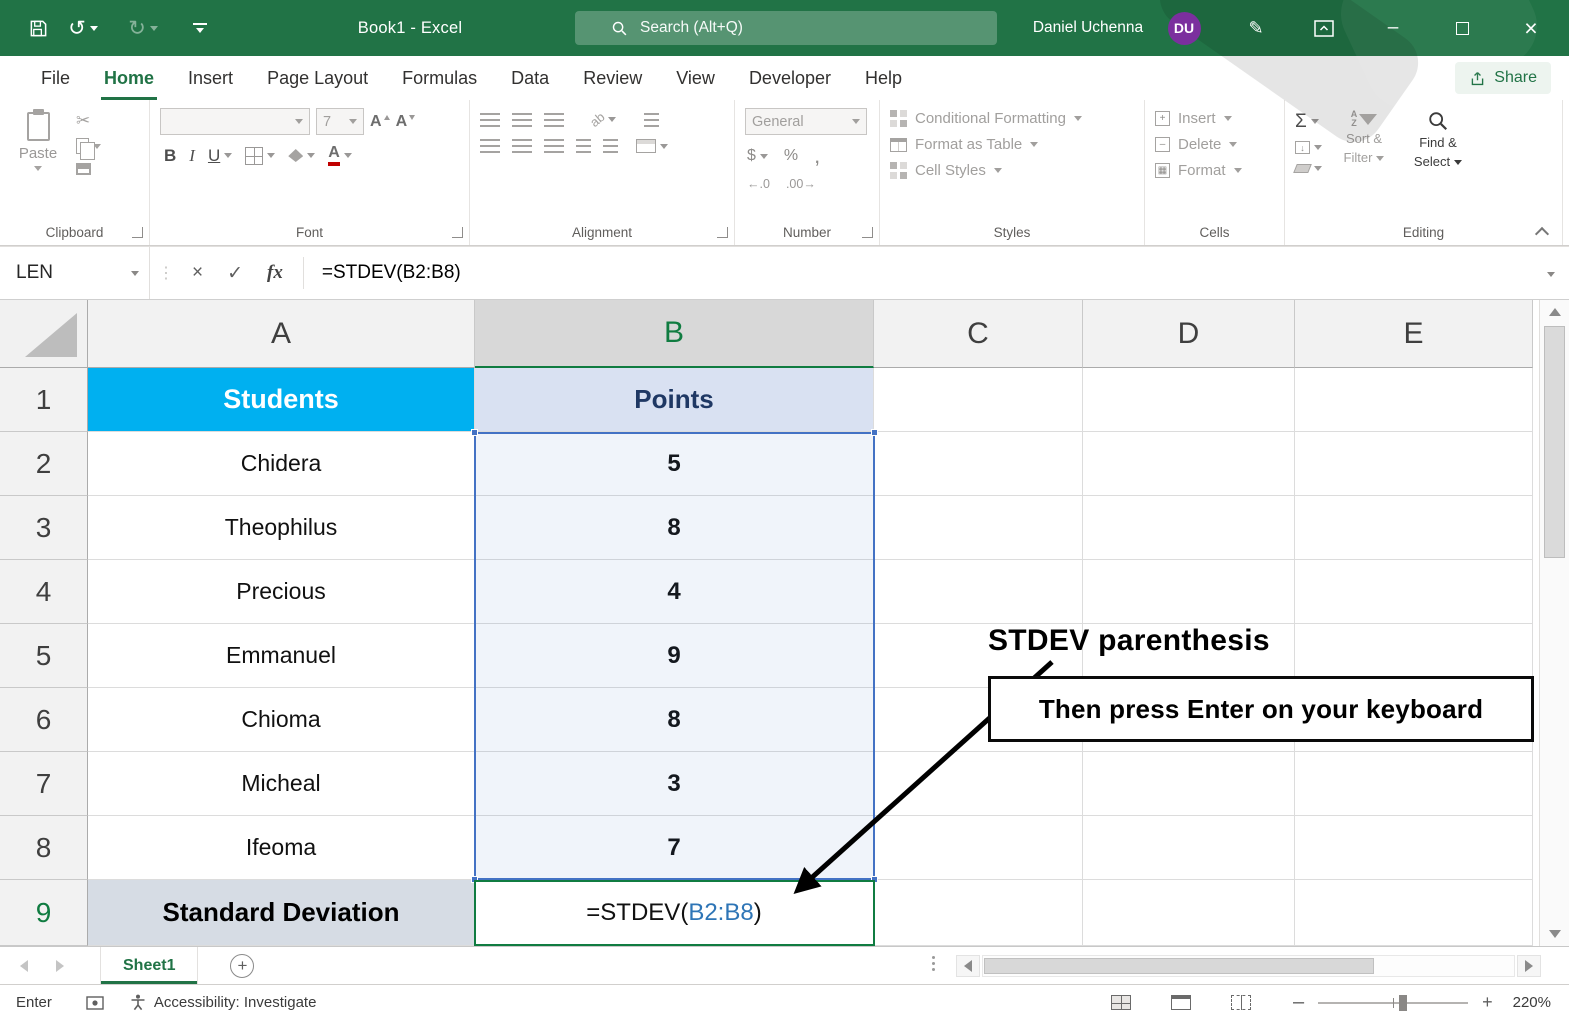 Image resolution: width=1569 pixels, height=1020 pixels. Describe the element at coordinates (1487, 1002) in the screenshot. I see `zoom-in-button: +` at that location.